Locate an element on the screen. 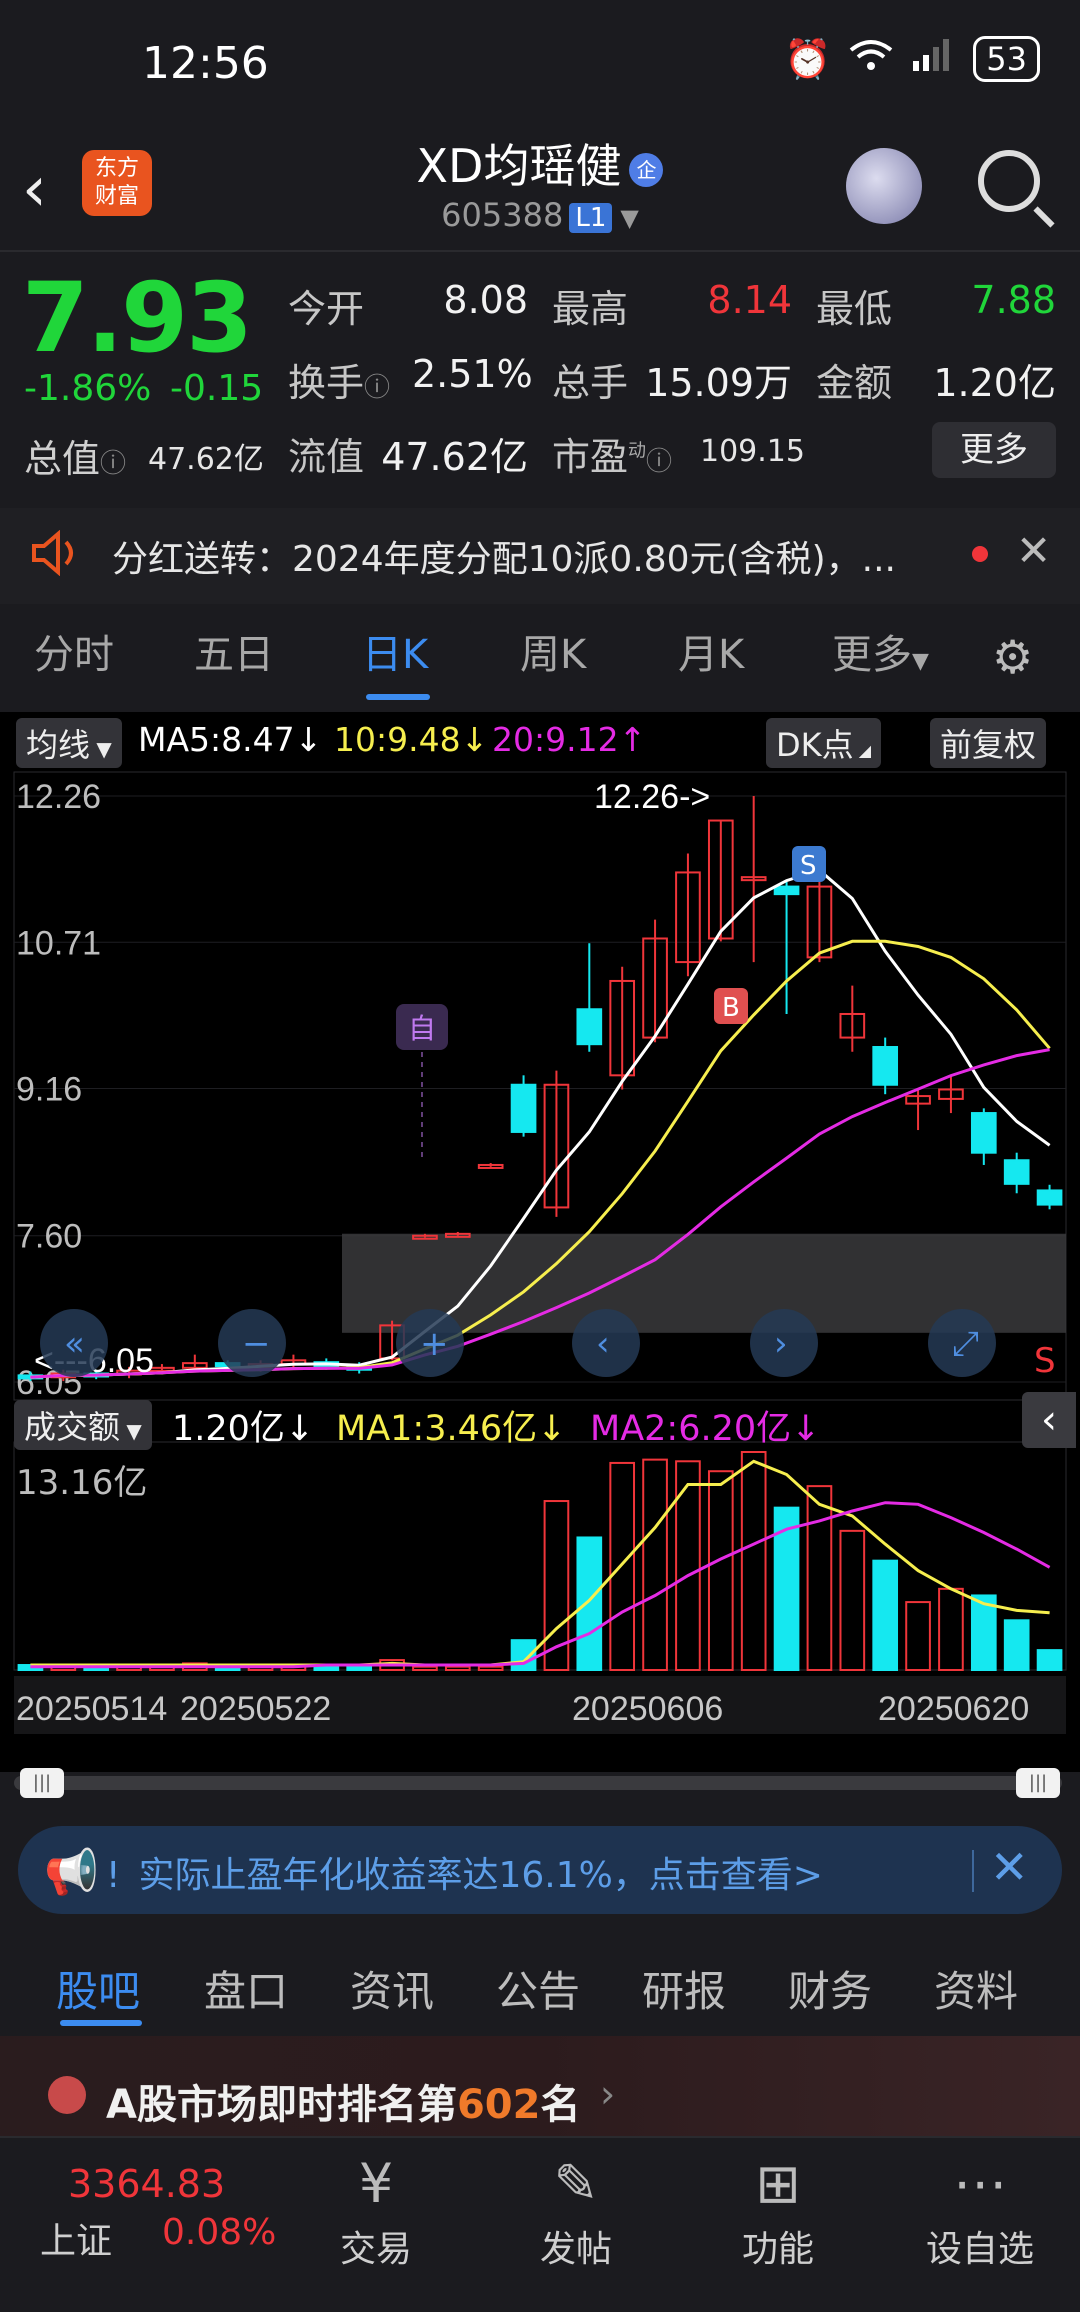 Image resolution: width=1080 pixels, height=2312 pixels. index-value: 3364.83 is located at coordinates (146, 2184).